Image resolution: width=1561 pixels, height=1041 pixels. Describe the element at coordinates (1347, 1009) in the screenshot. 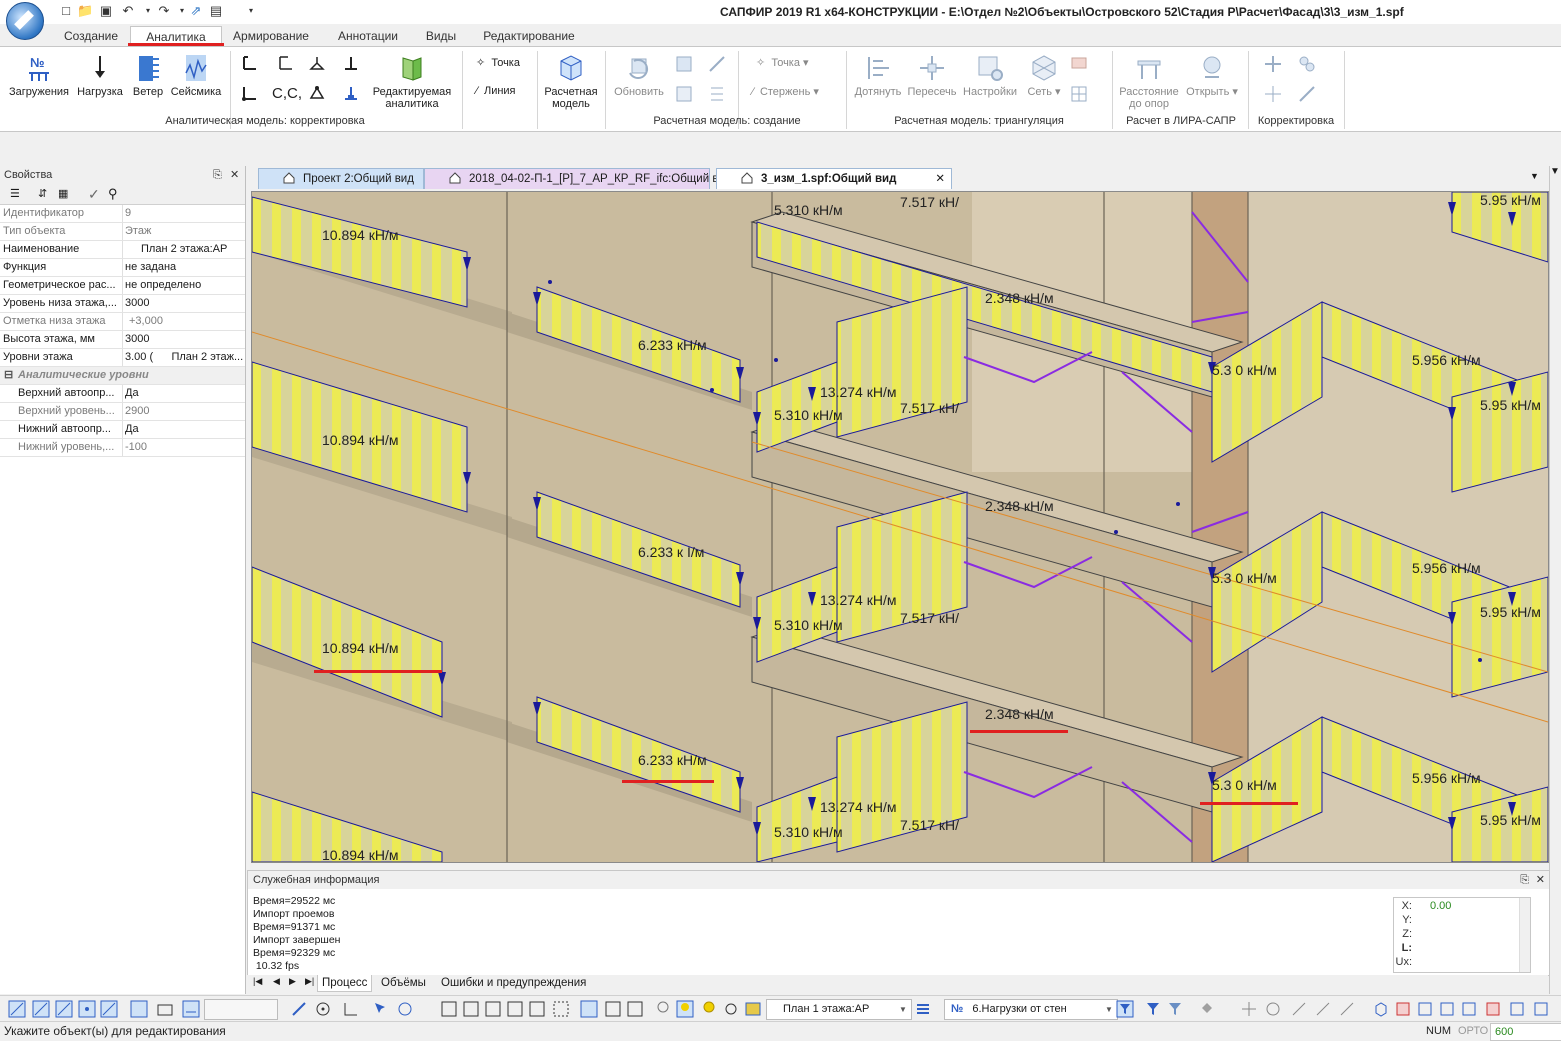

I see `mirror-icon` at that location.